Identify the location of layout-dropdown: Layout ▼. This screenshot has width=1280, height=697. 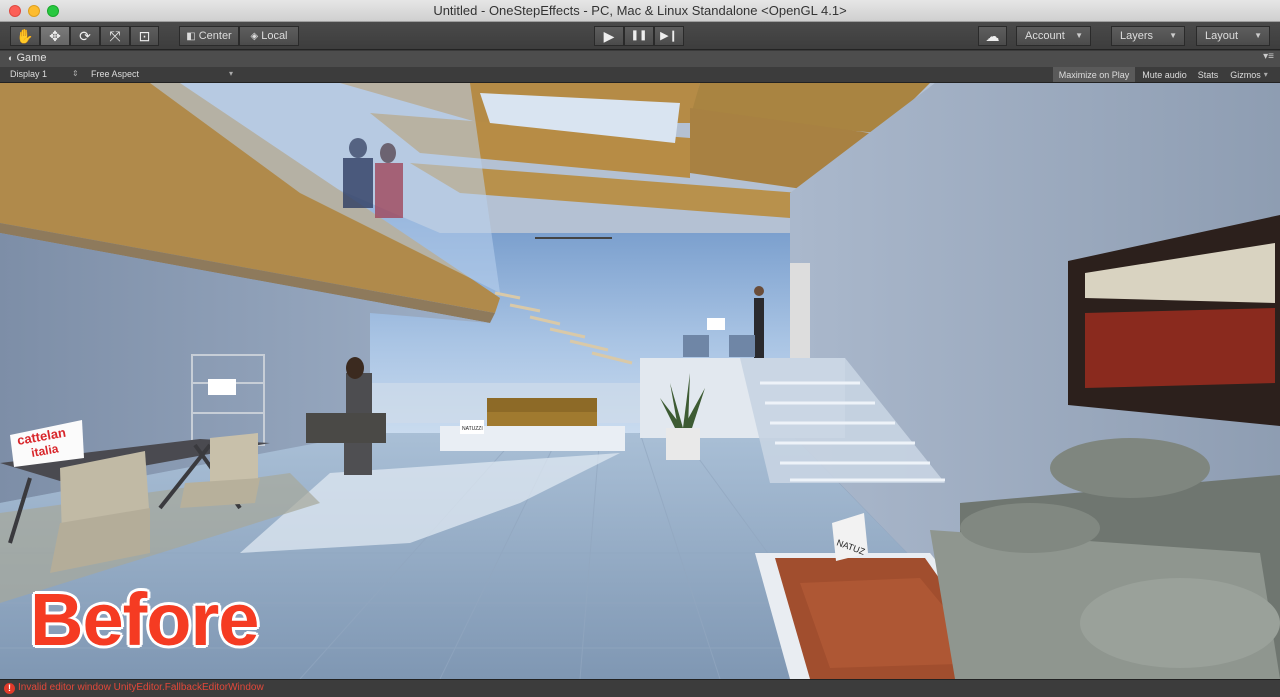
(1233, 36).